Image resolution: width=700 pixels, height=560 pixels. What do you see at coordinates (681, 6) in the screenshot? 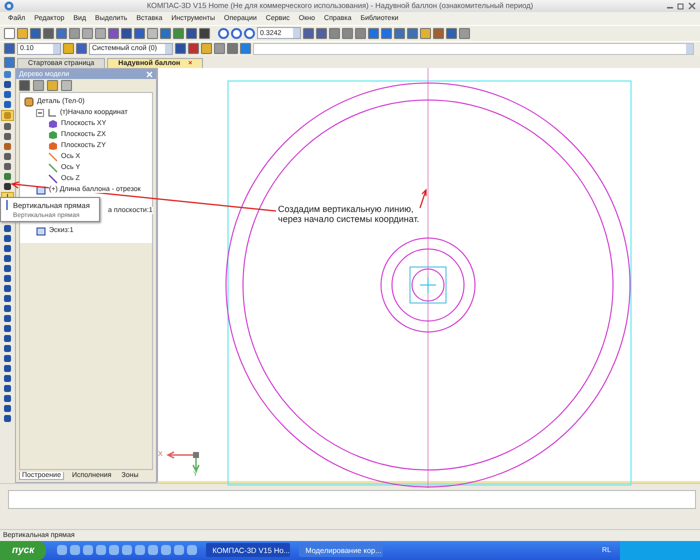
I see `restore-icon` at bounding box center [681, 6].